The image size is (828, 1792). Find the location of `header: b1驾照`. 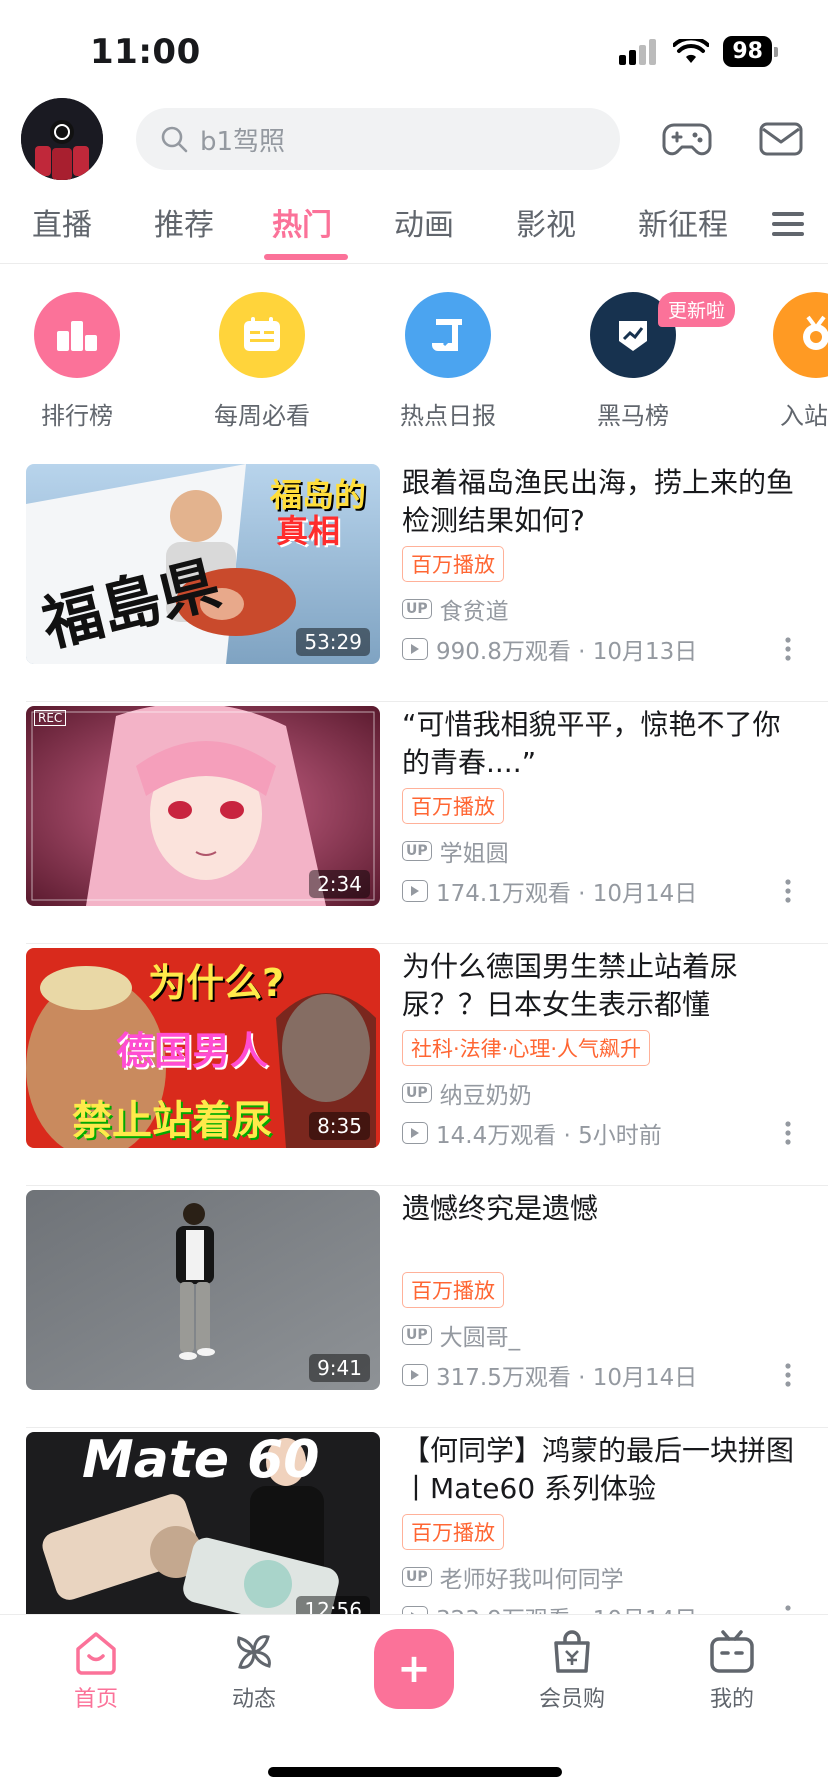

header: b1驾照 is located at coordinates (414, 142).